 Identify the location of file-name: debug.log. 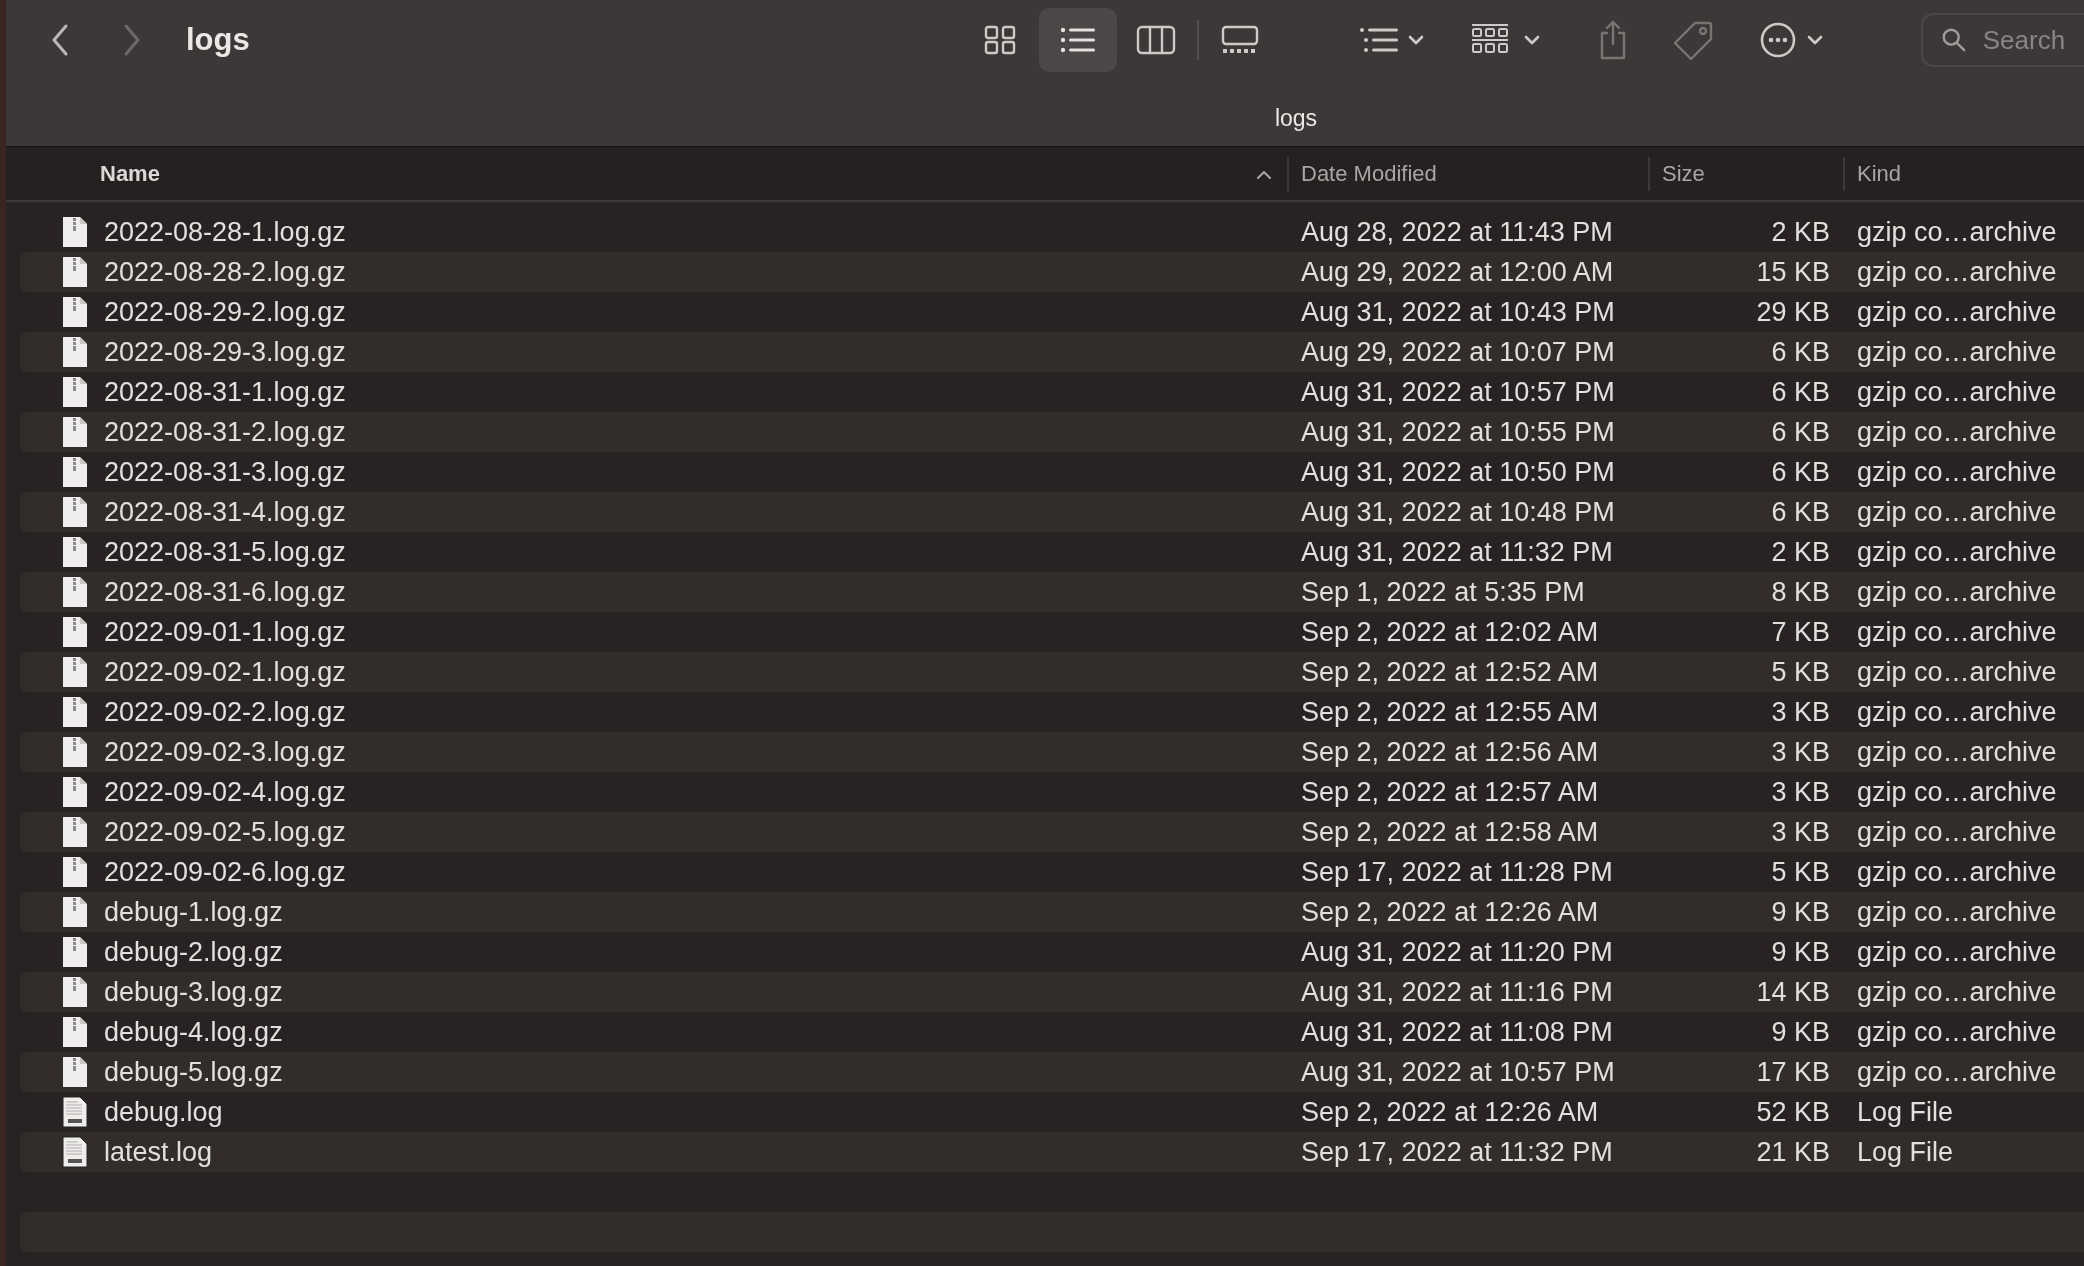
(163, 1112).